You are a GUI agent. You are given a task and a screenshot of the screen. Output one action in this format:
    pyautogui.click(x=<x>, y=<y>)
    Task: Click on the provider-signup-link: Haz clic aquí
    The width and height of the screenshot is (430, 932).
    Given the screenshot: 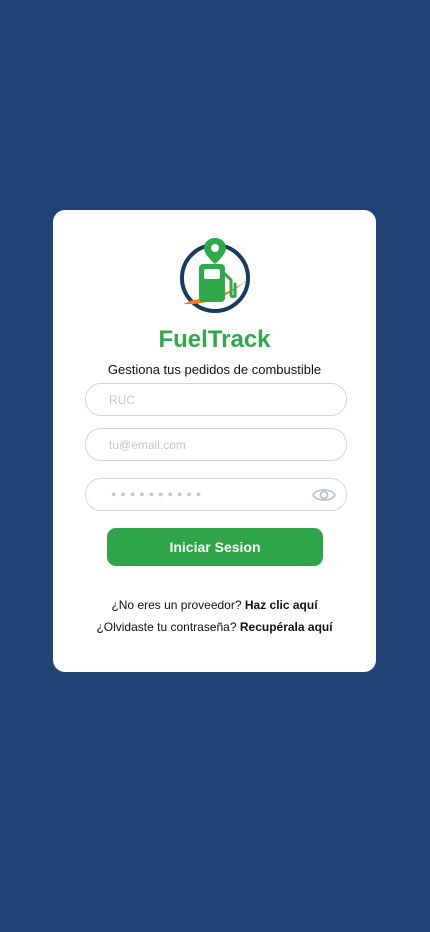 What is the action you would take?
    pyautogui.click(x=281, y=605)
    